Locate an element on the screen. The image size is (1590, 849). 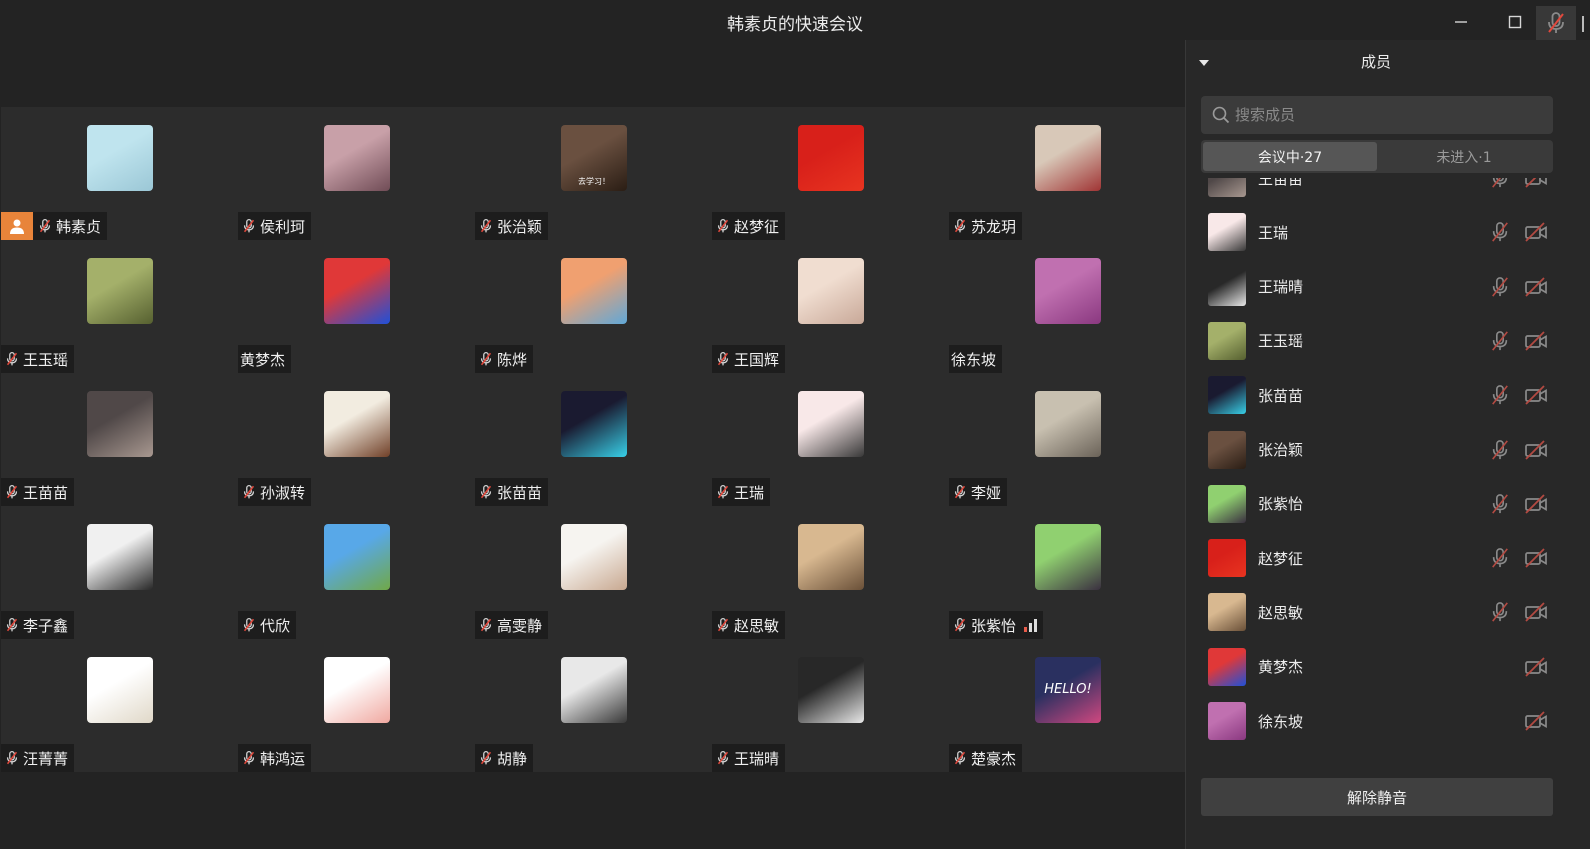
participant-name: 黄梦杰 is located at coordinates (263, 359).